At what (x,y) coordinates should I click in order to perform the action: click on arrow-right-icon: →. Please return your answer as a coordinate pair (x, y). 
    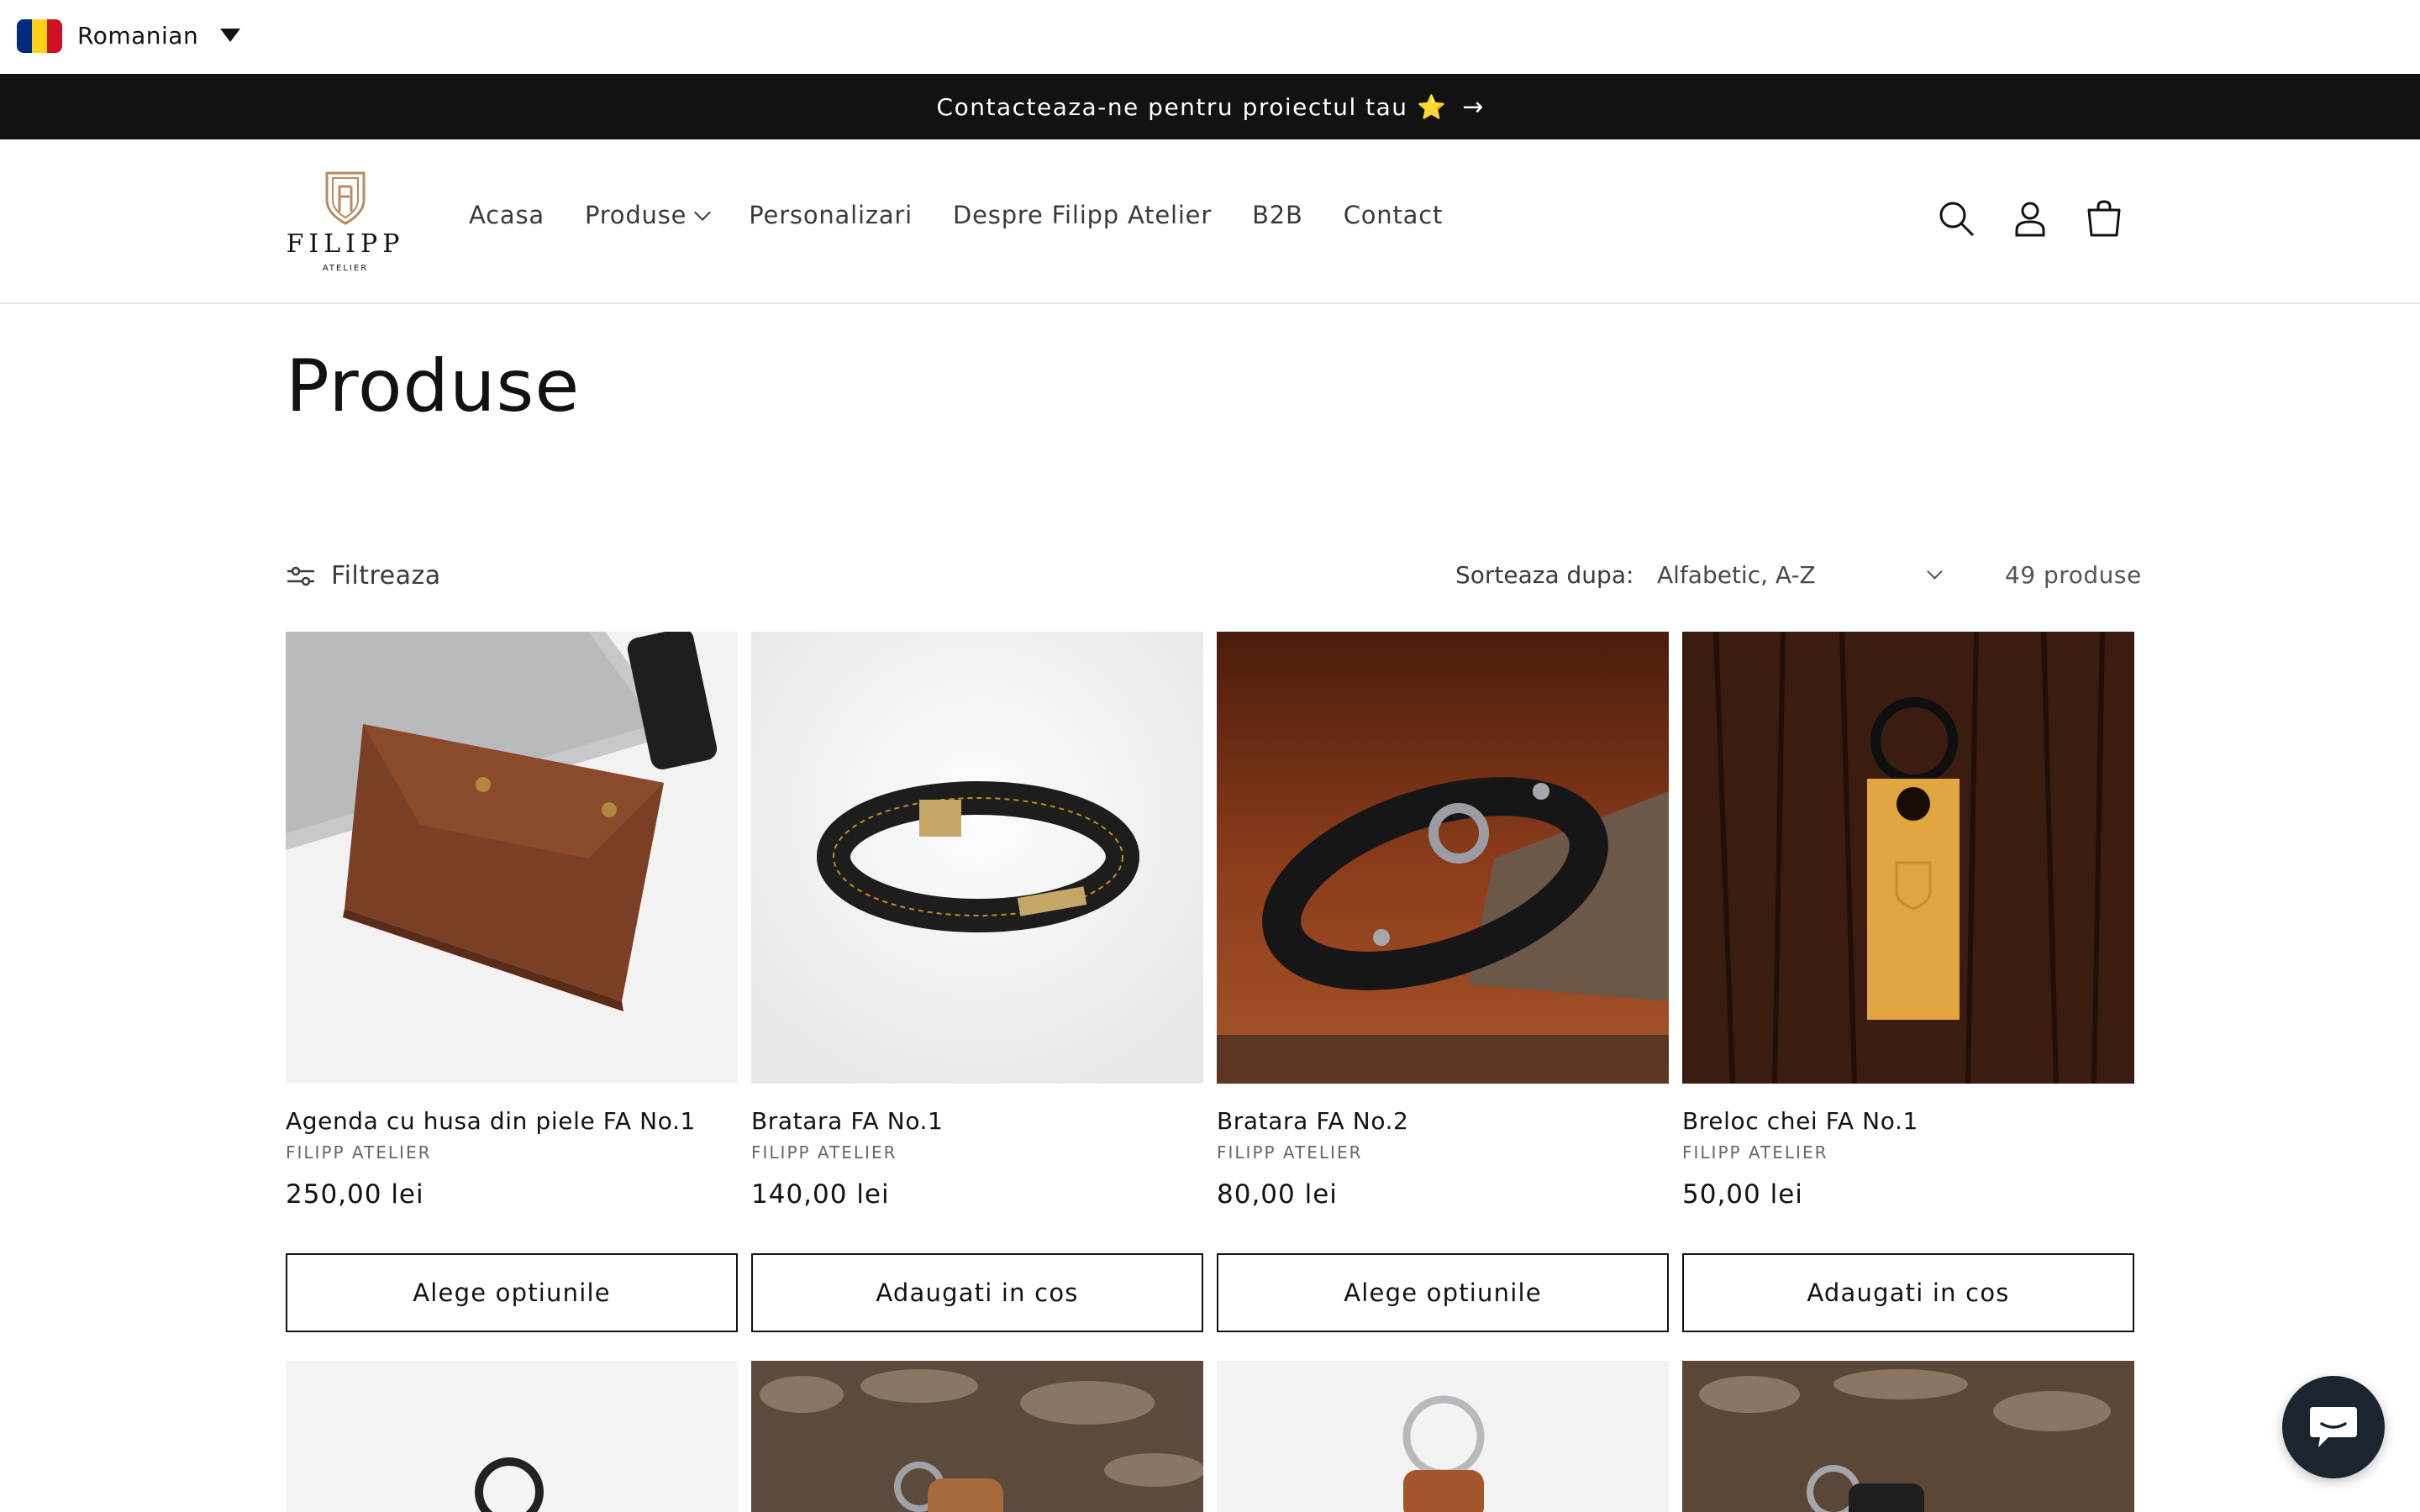
    Looking at the image, I should click on (1473, 107).